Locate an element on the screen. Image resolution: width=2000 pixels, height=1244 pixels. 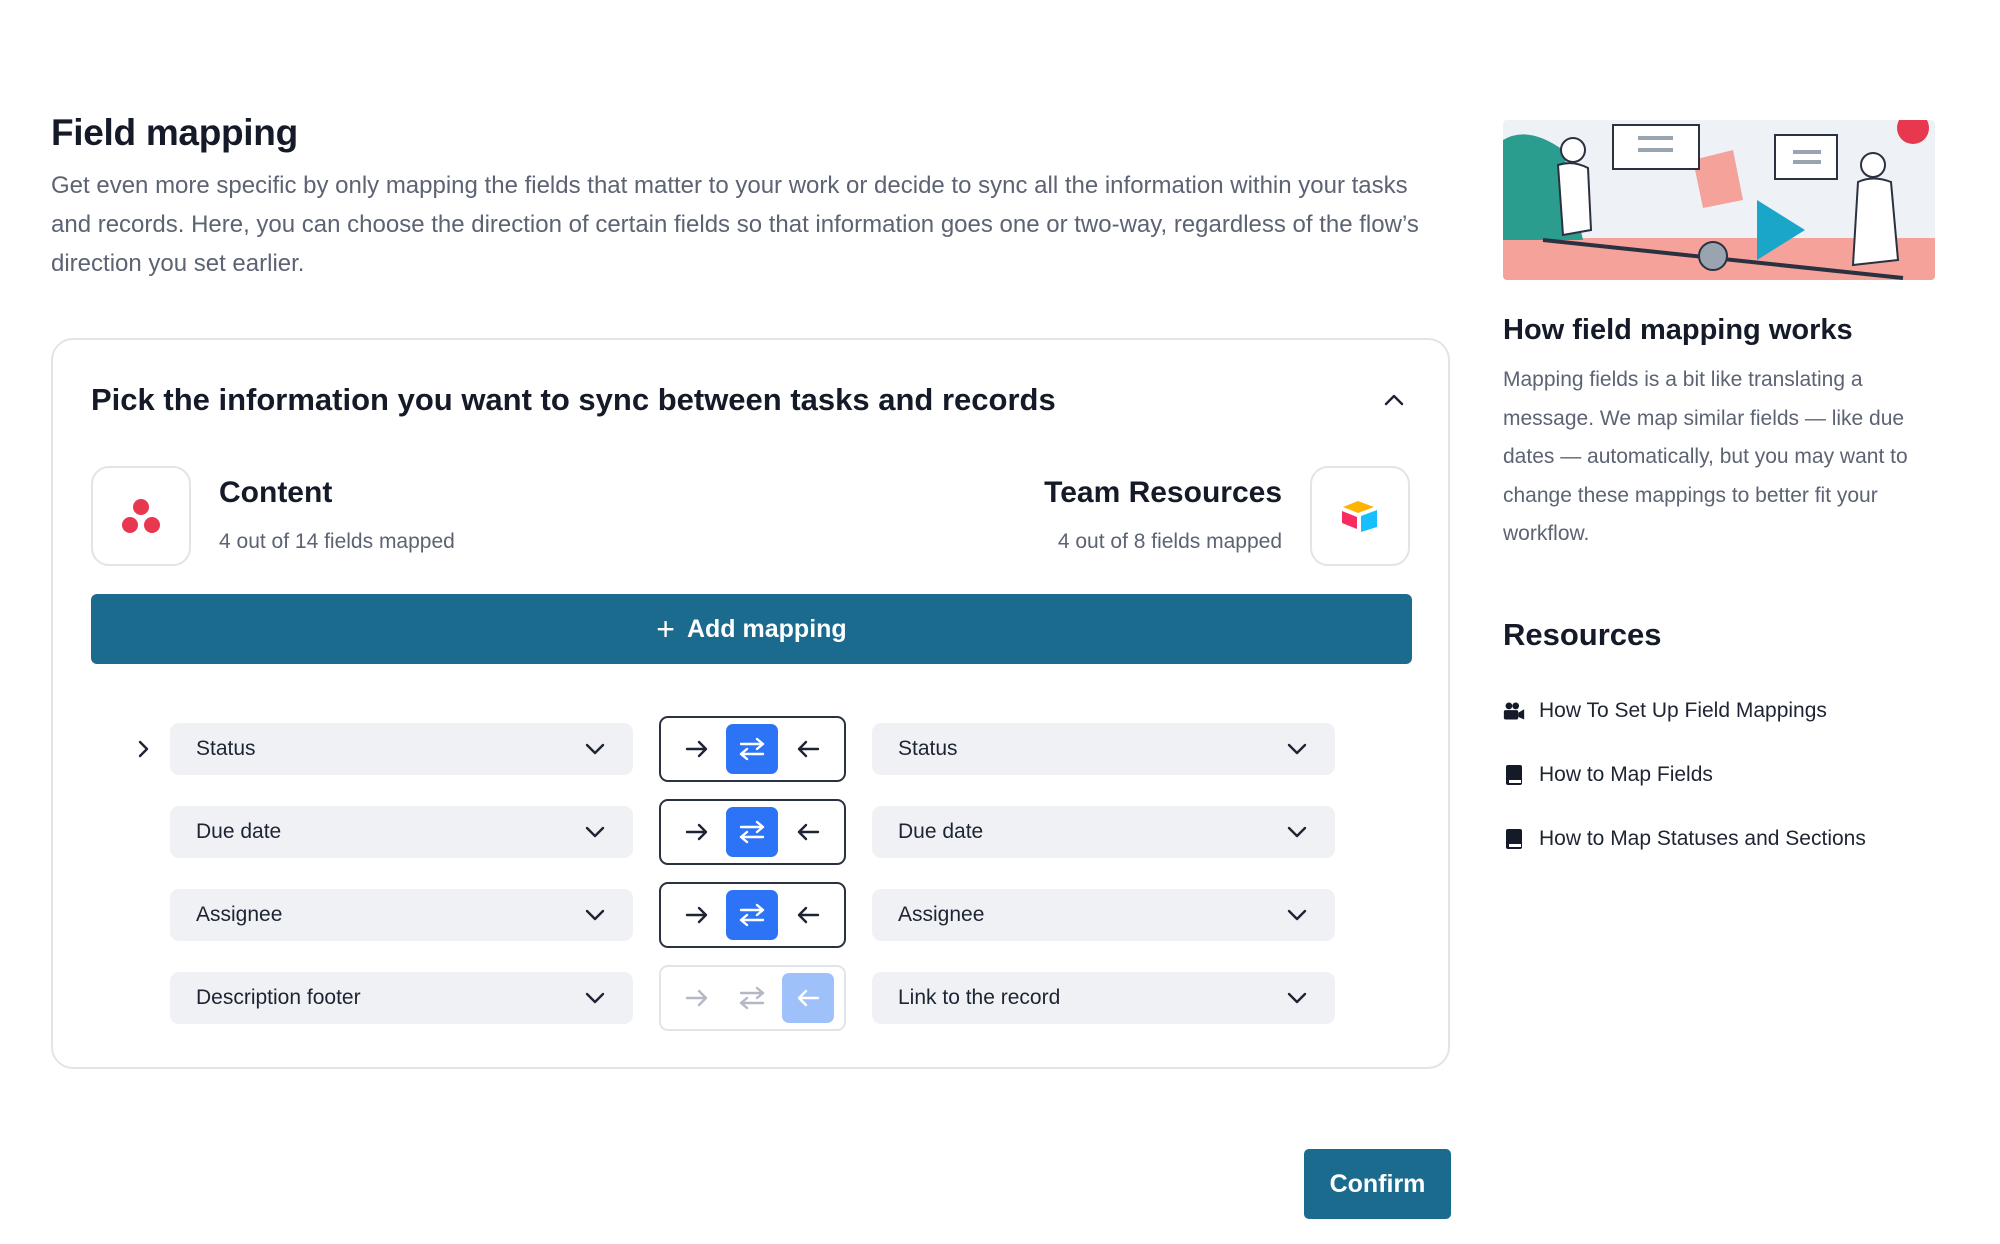
right-field-select: Assignee is located at coordinates (1103, 915).